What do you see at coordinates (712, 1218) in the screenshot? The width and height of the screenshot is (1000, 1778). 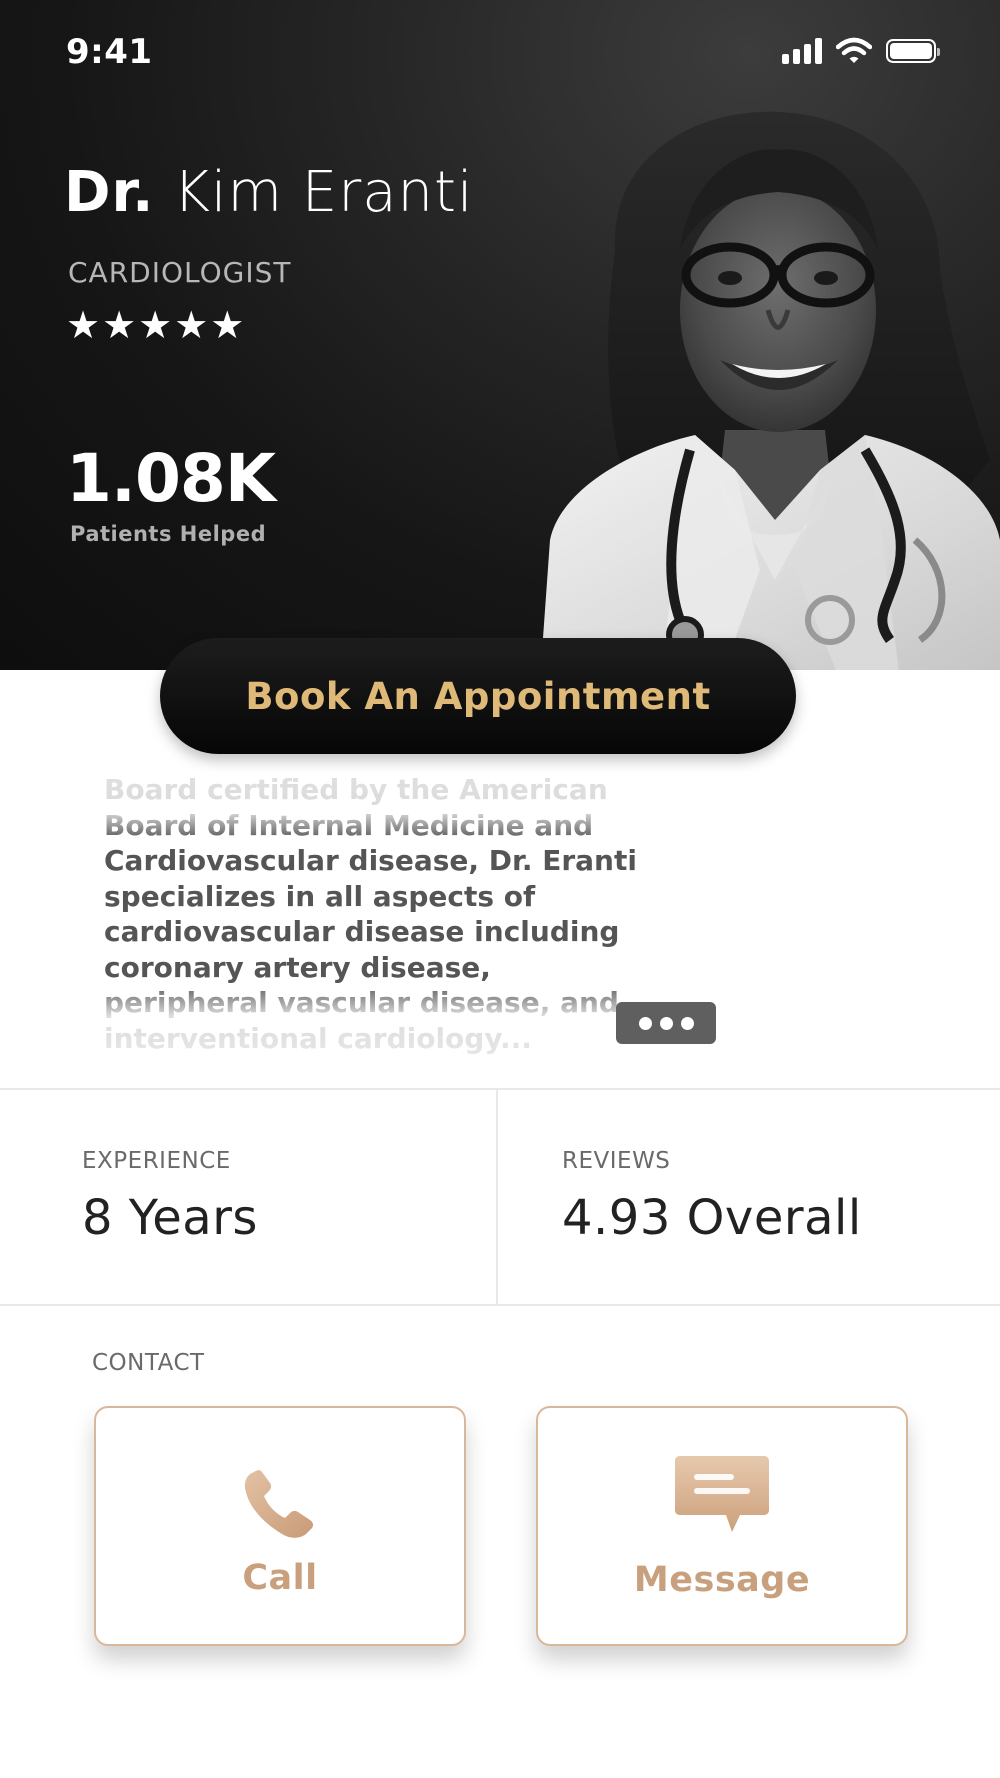 I see `reviews-value: 4.93 Overall` at bounding box center [712, 1218].